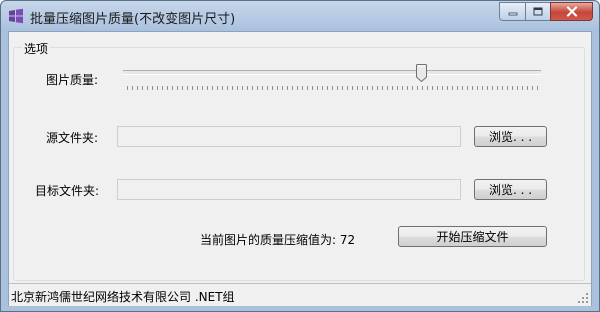 The image size is (600, 312). I want to click on maximize-button, so click(537, 11).